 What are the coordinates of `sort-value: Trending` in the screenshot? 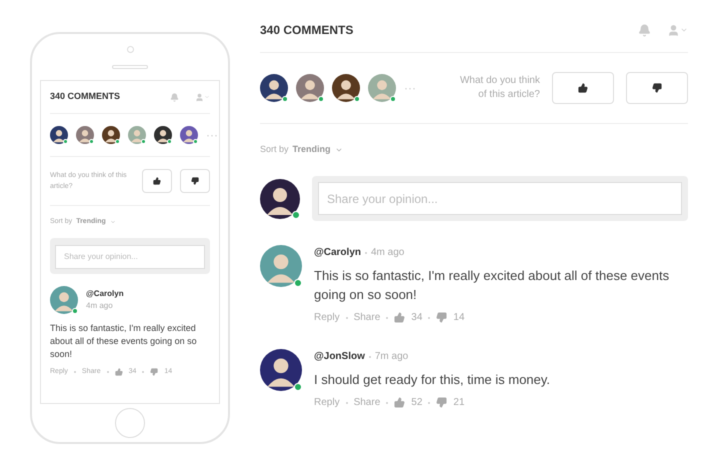 It's located at (311, 149).